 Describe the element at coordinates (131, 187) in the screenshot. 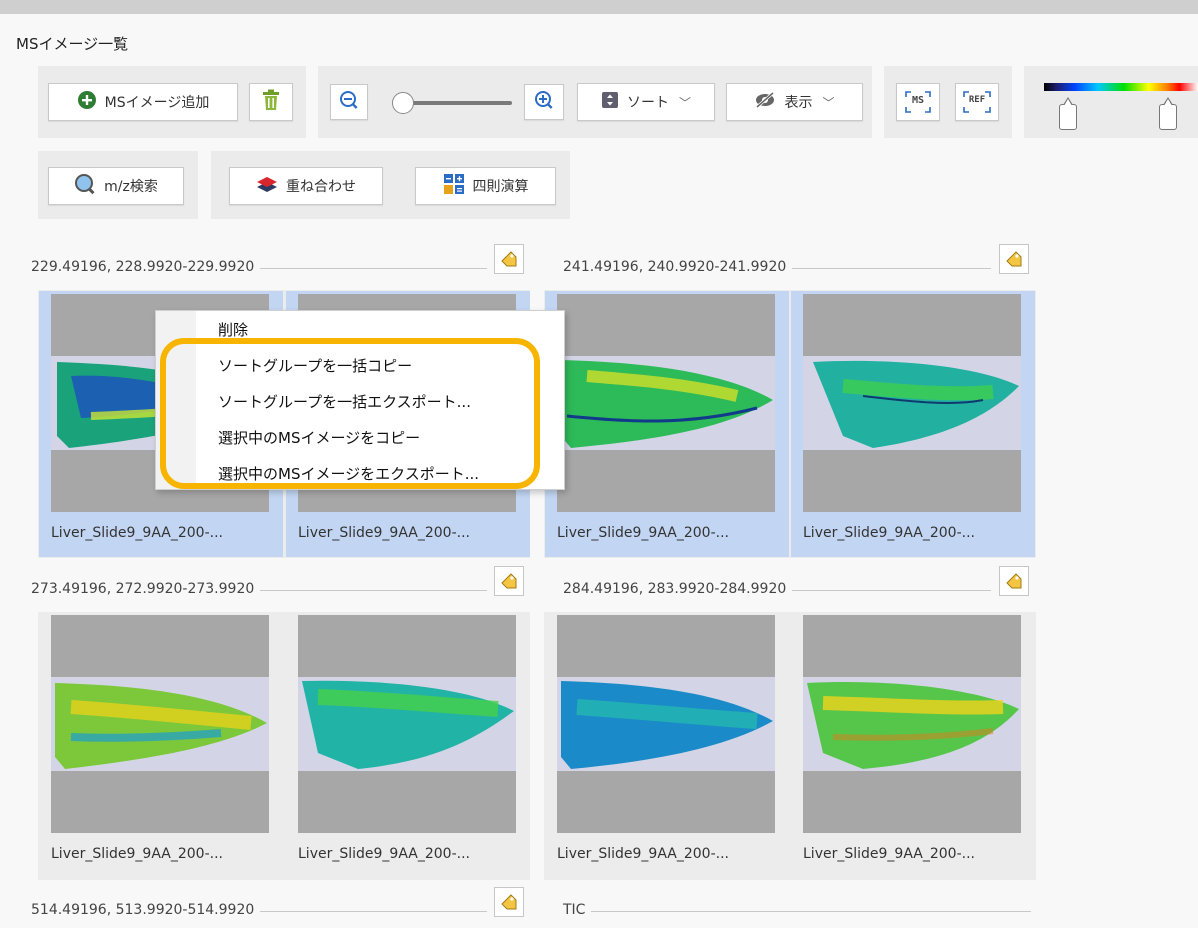

I see `mz-search-label: m/z検索` at that location.